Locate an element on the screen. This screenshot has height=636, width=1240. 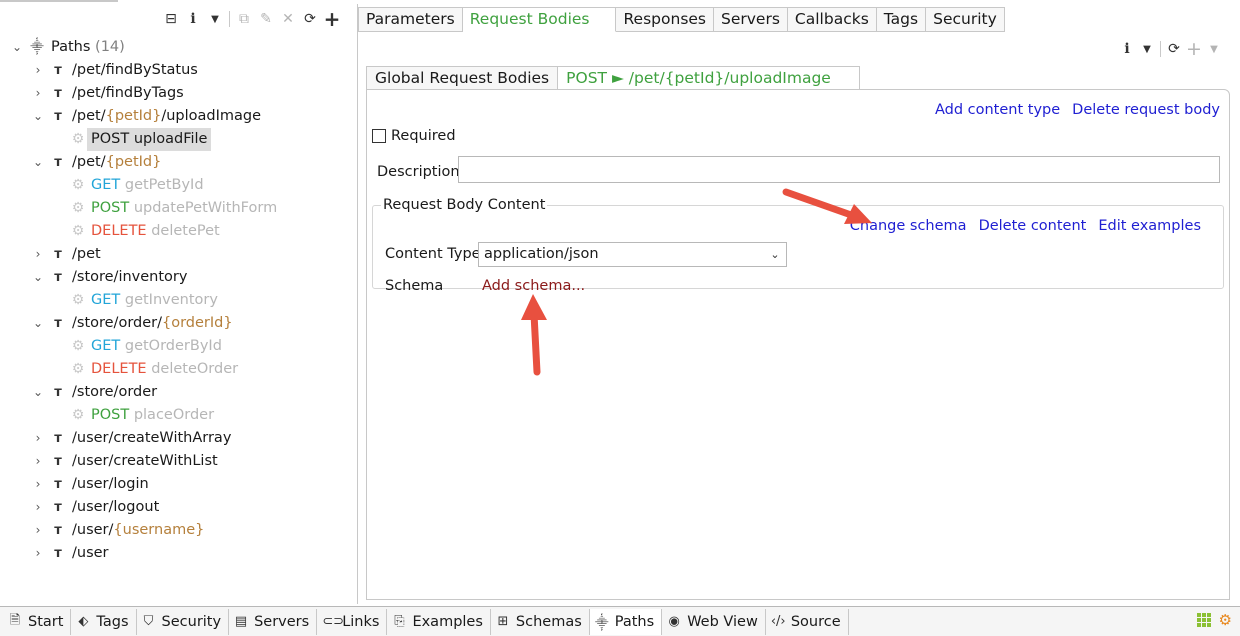
tab-global-request-bodies: Global Request Bodies is located at coordinates (462, 78).